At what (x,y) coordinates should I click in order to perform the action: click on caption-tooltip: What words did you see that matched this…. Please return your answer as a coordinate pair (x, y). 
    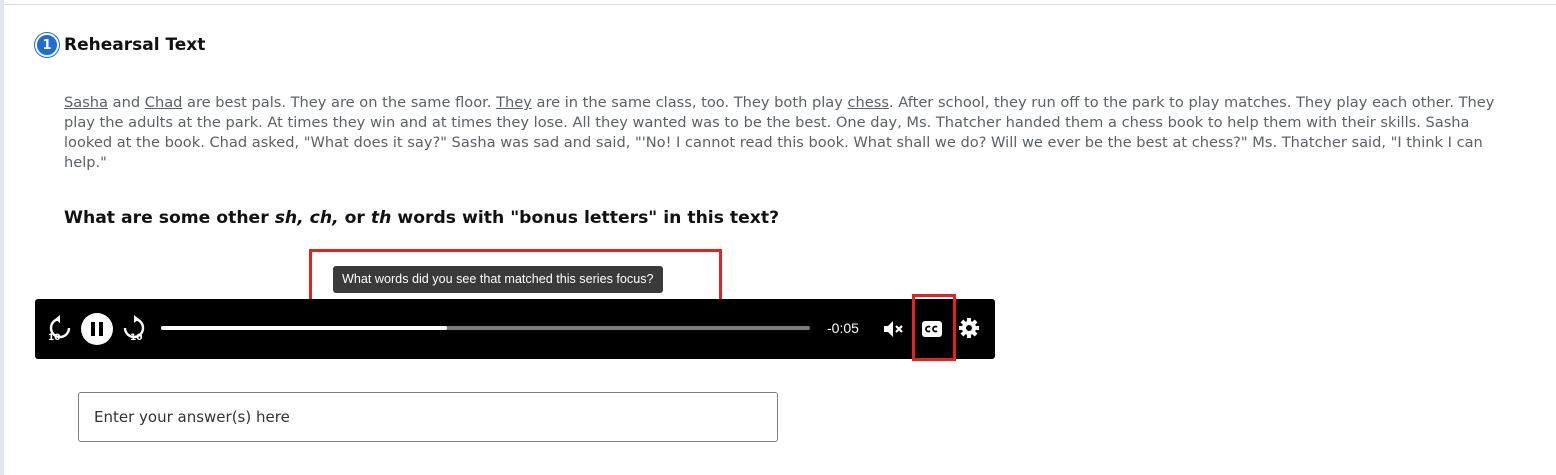
    Looking at the image, I should click on (498, 279).